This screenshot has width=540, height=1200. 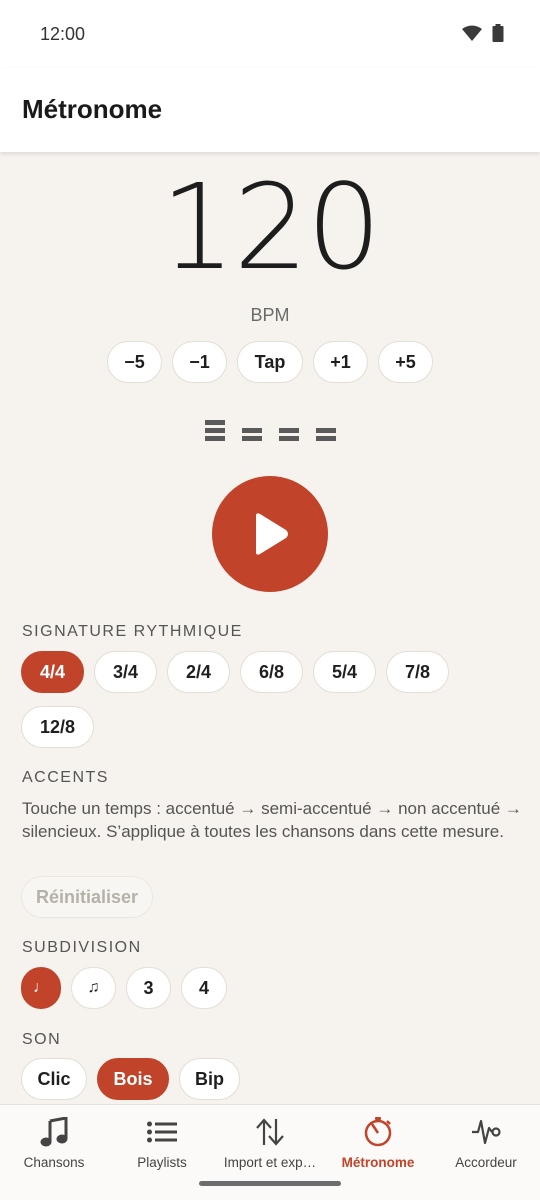 What do you see at coordinates (270, 110) in the screenshot?
I see `app-bar: Métronome` at bounding box center [270, 110].